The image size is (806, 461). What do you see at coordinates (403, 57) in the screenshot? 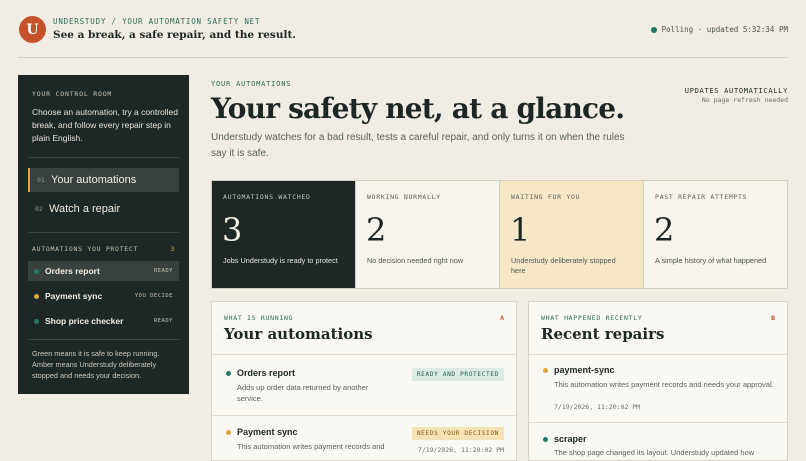
I see `header-divider` at bounding box center [403, 57].